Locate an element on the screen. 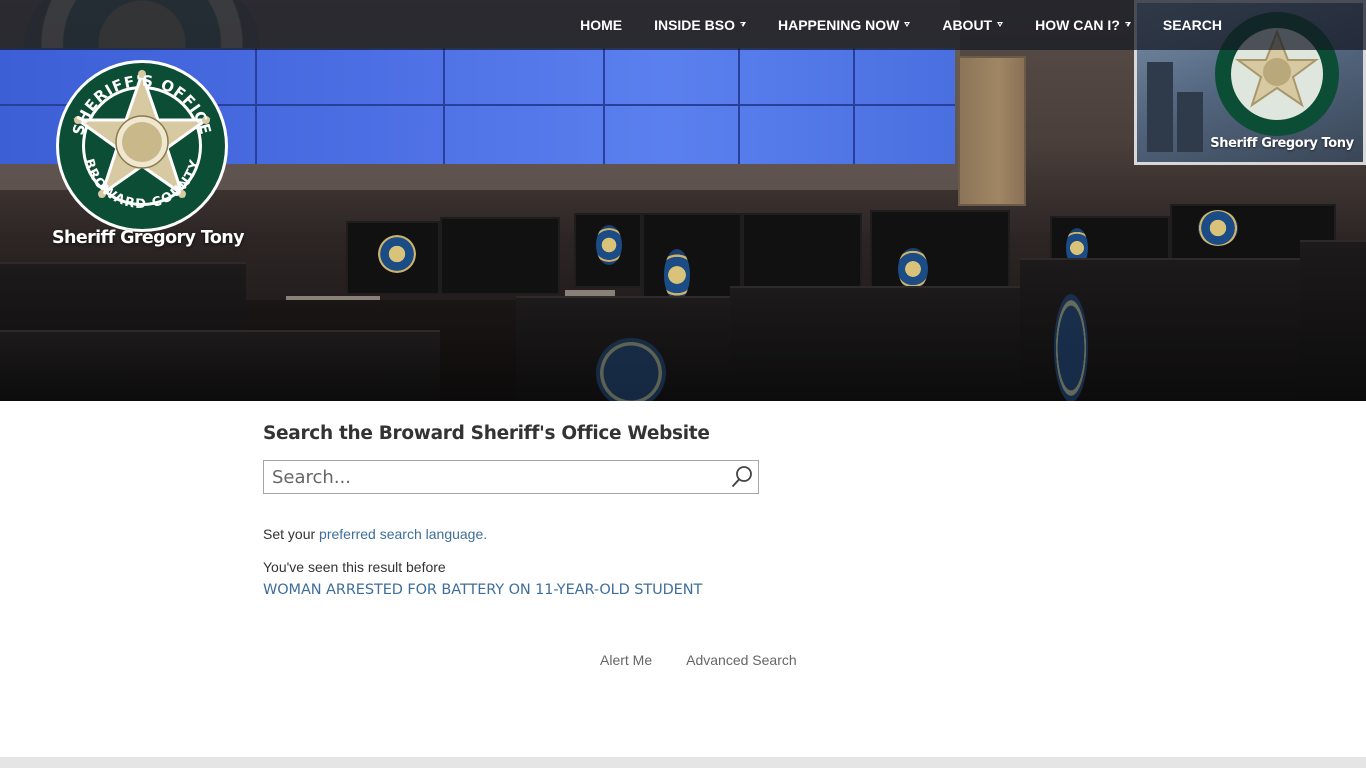  nav-item-inside-bso: INSIDE BSO is located at coordinates (700, 25).